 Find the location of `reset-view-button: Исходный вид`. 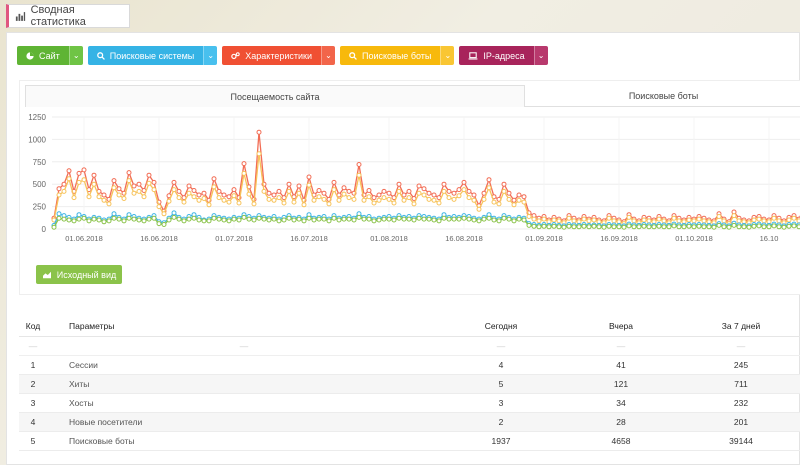

reset-view-button: Исходный вид is located at coordinates (79, 274).